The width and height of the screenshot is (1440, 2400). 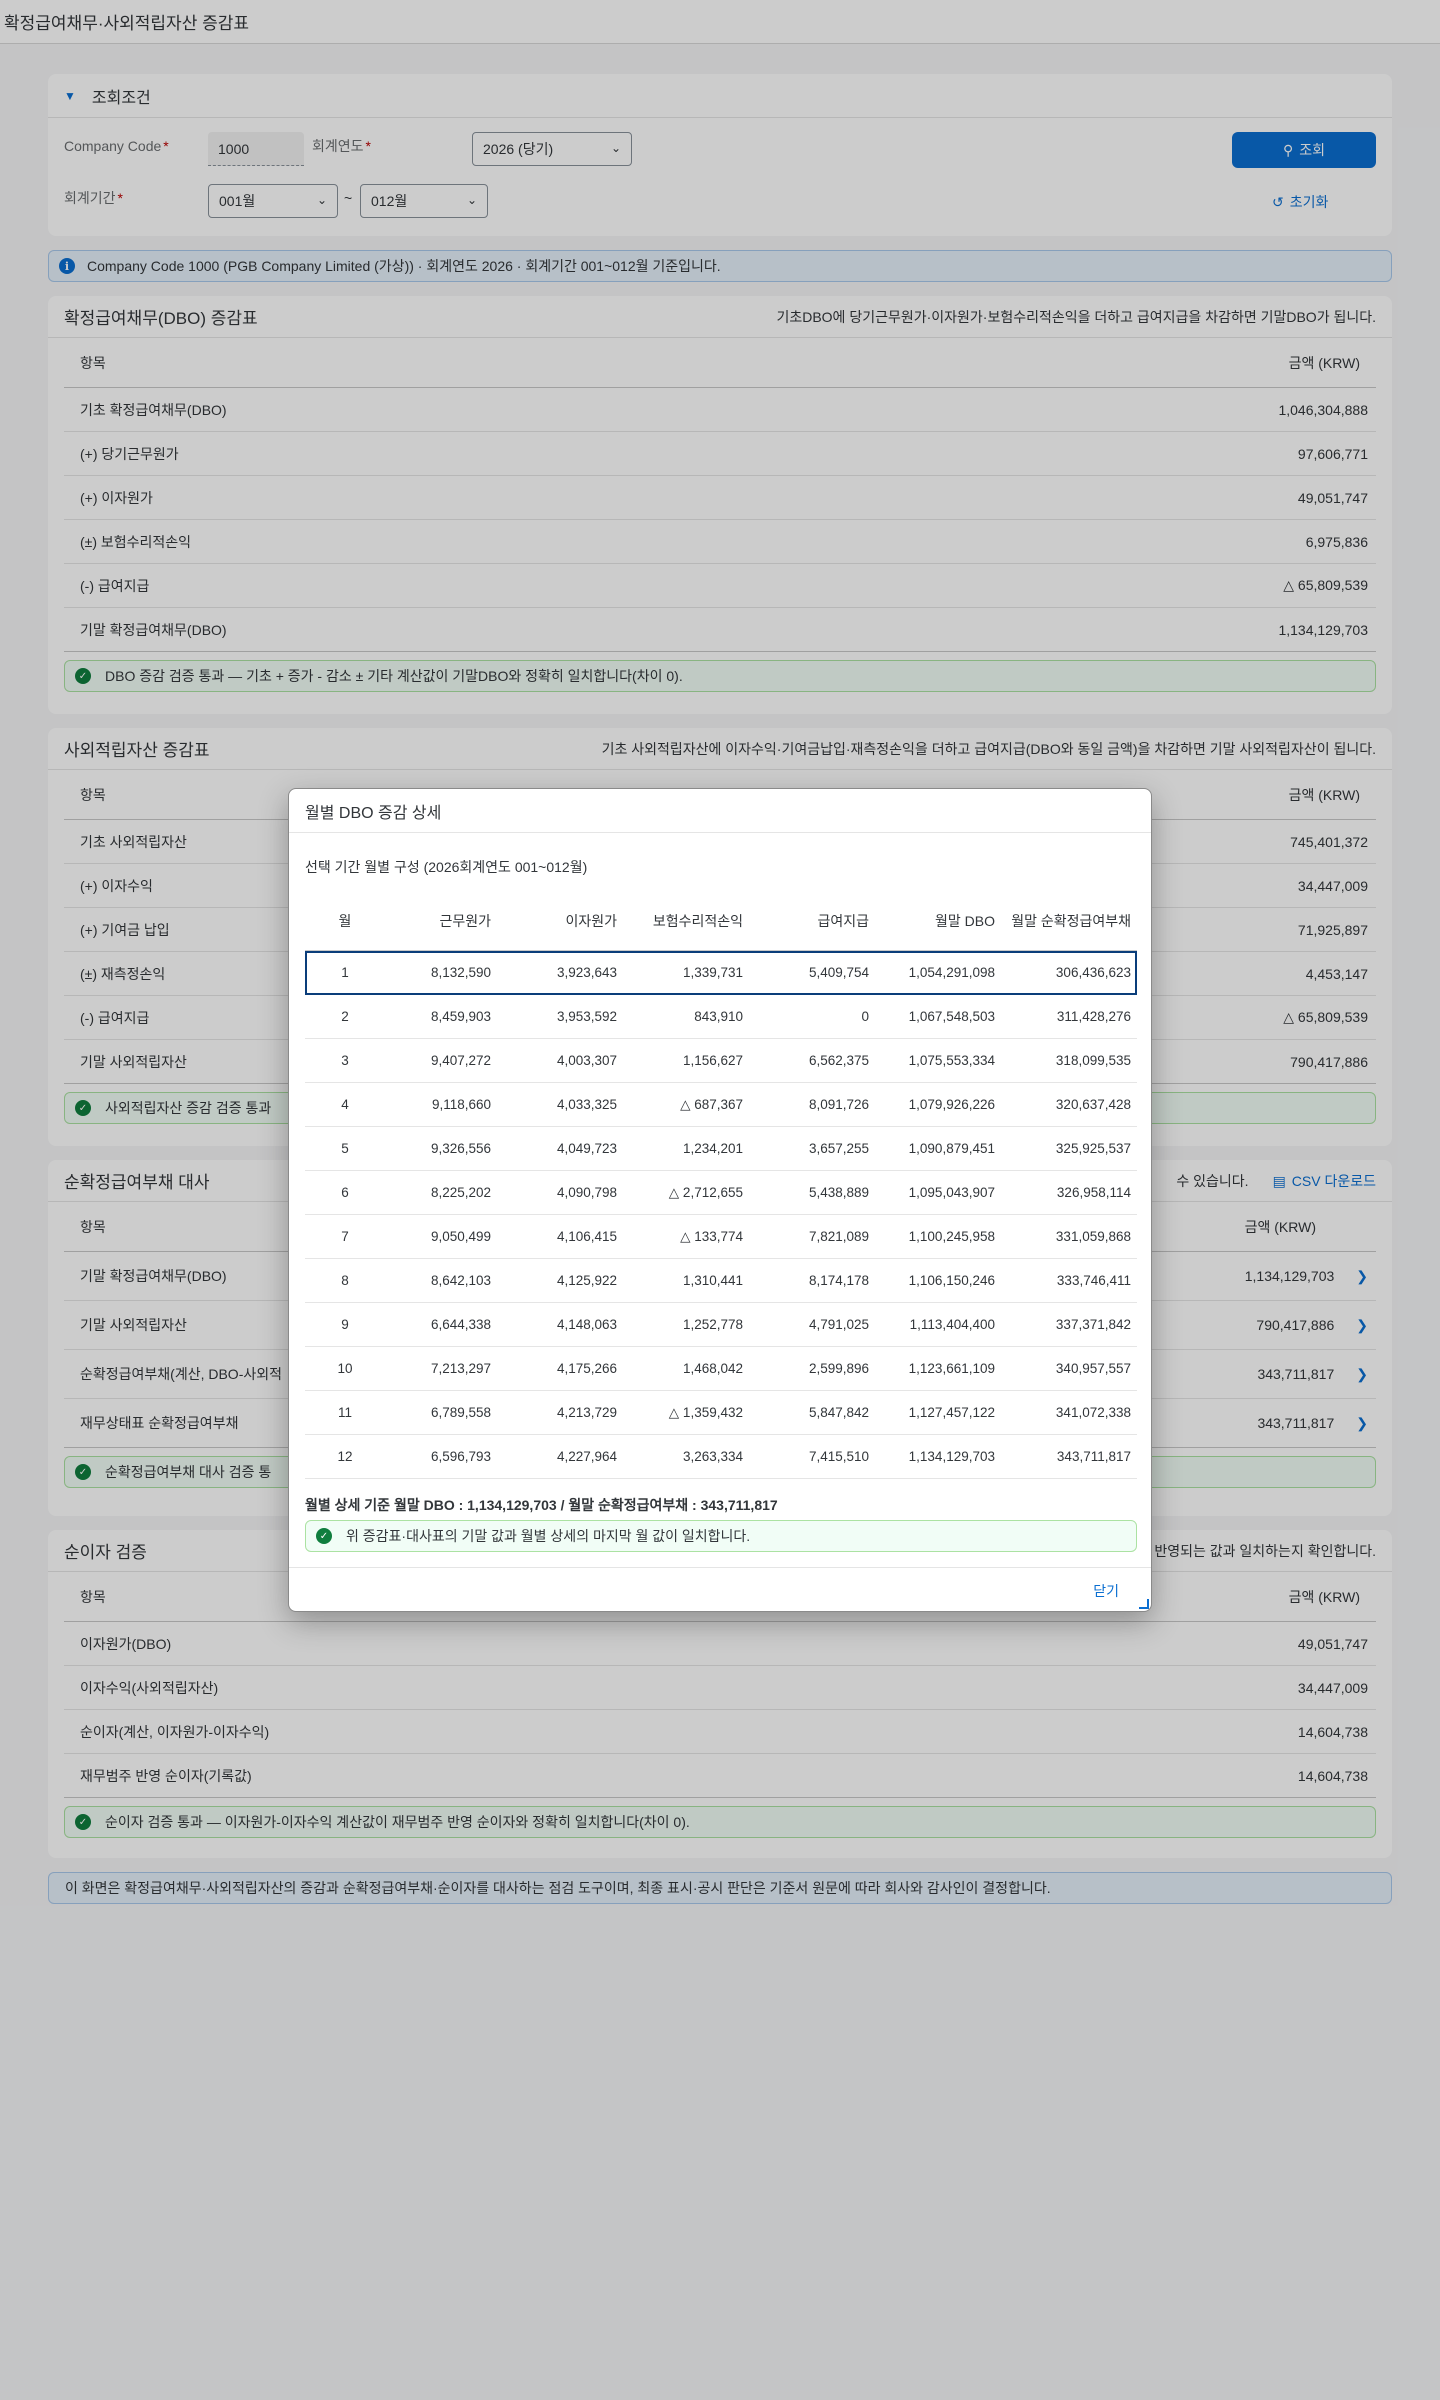 I want to click on cell-actuarial: △ 687,367, so click(x=711, y=1104).